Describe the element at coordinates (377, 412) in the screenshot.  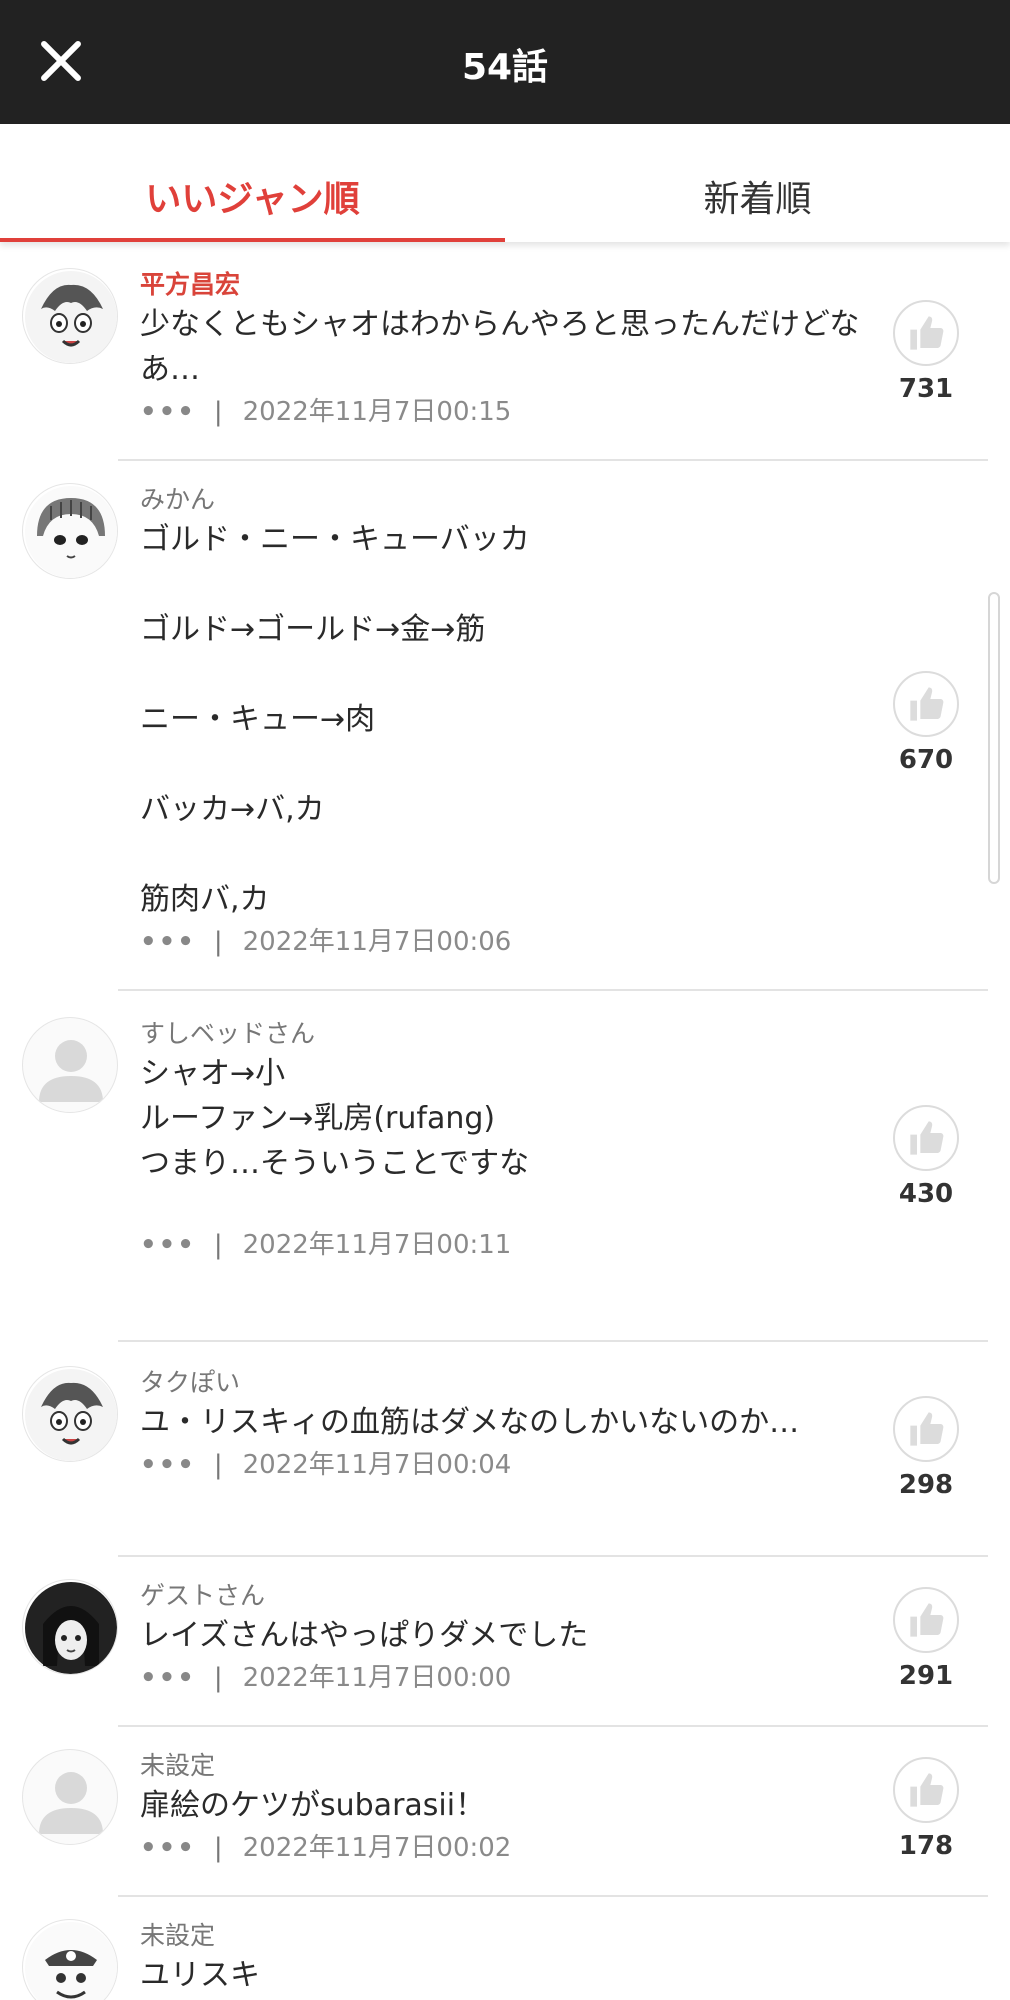
I see `comment-date: 2022年11月7日00:15` at that location.